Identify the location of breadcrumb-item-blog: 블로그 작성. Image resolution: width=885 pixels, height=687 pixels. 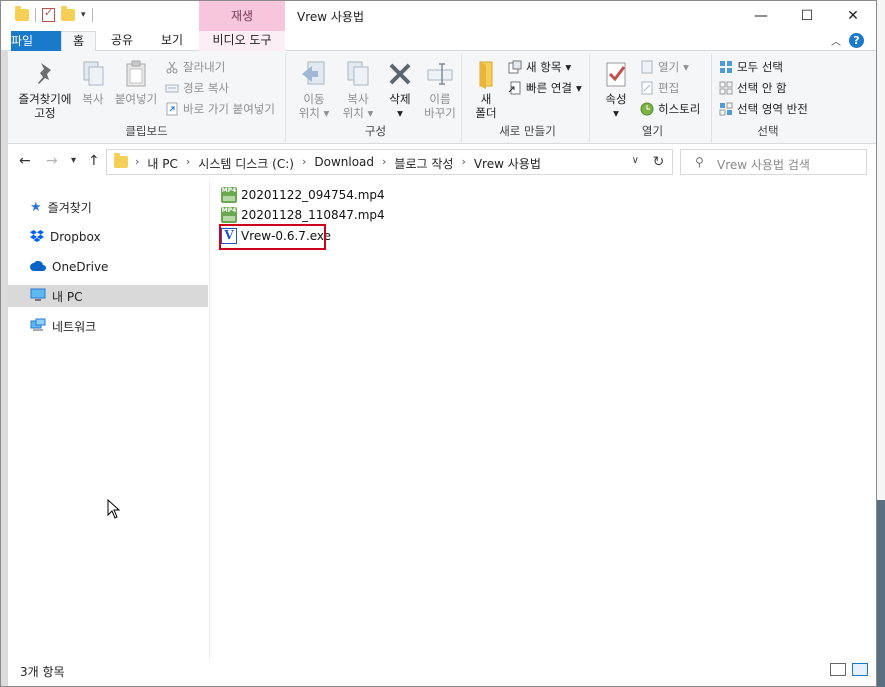
(423, 163).